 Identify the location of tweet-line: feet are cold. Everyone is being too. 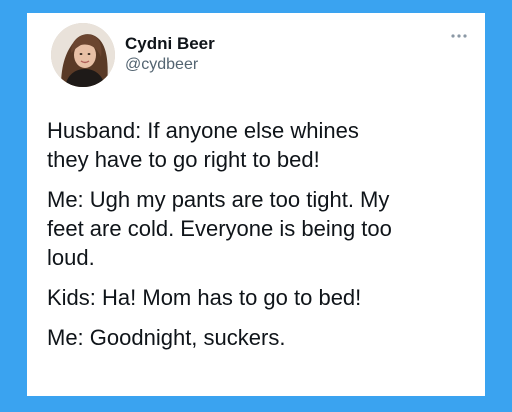
(219, 228).